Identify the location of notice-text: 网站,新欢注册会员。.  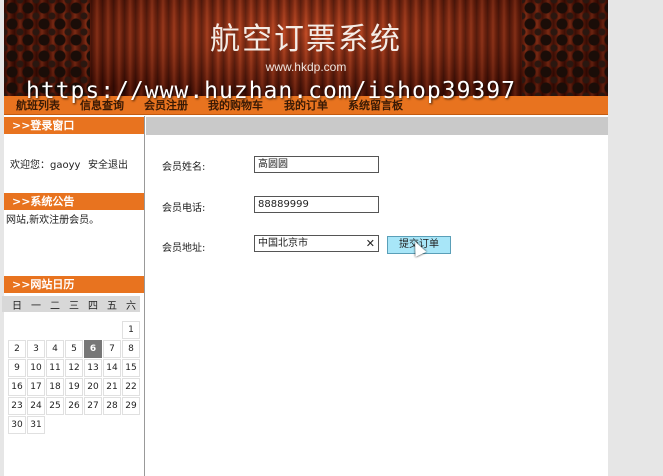
(53, 220).